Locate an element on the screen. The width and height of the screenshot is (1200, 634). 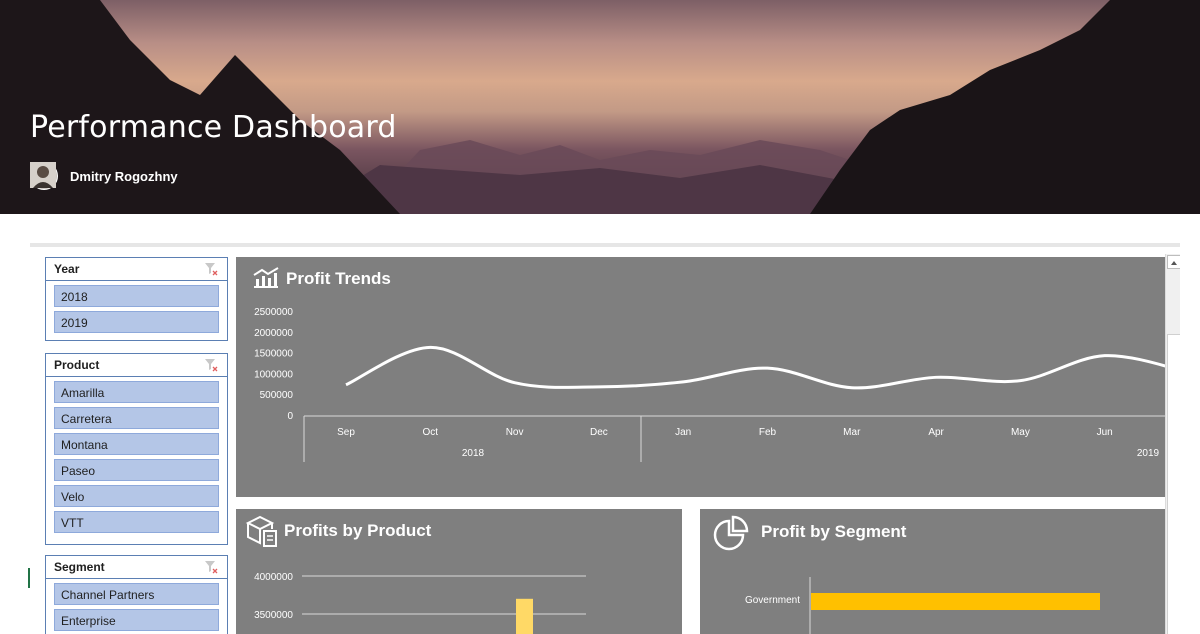
author-name: Dmitry Rogozhny is located at coordinates (124, 176).